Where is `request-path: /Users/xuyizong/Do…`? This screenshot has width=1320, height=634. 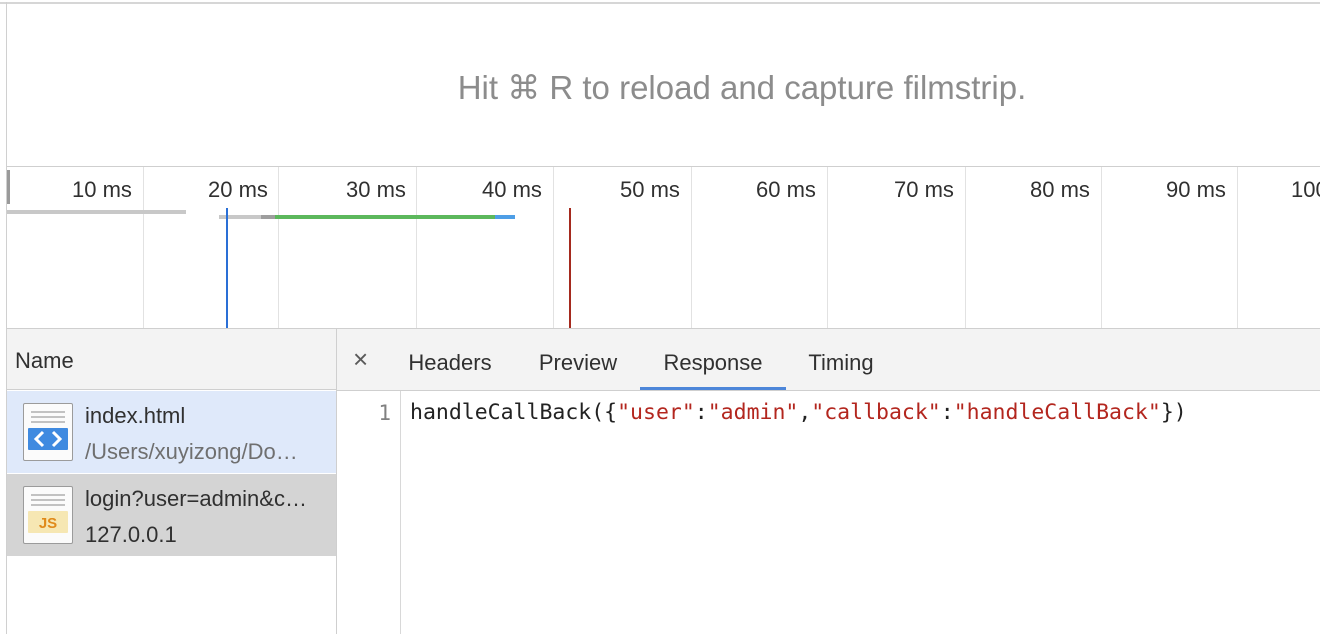
request-path: /Users/xuyizong/Do… is located at coordinates (191, 451).